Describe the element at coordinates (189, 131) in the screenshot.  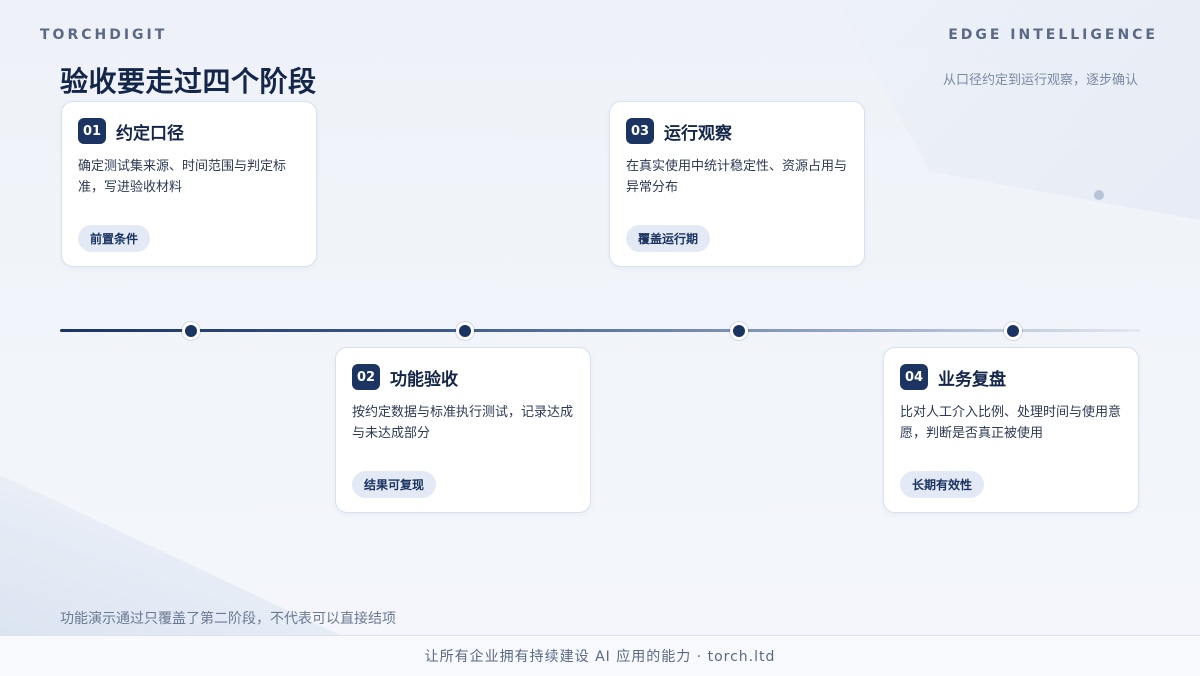
I see `stage-card-header: 01 约定口径` at that location.